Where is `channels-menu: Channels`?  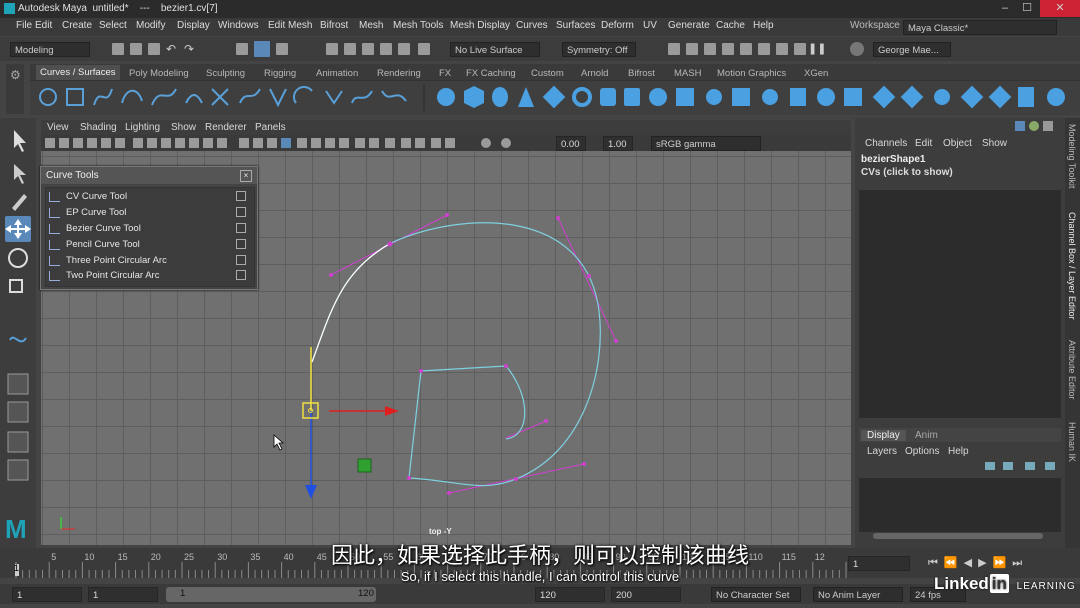 channels-menu: Channels is located at coordinates (886, 143).